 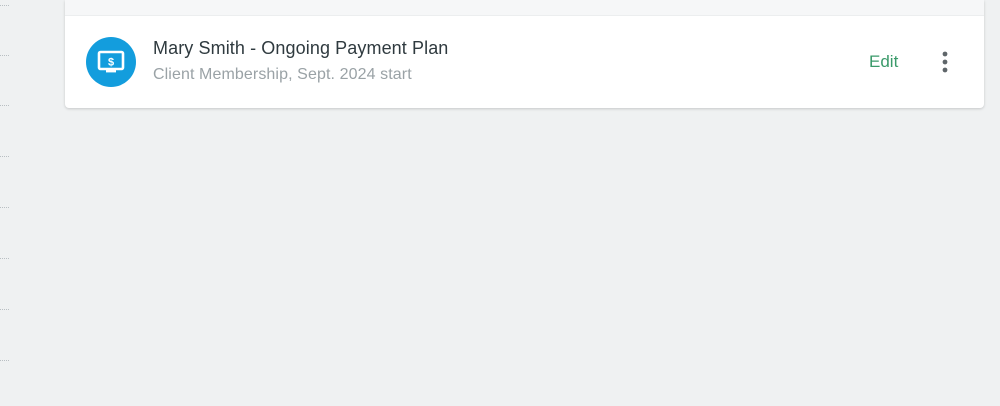 What do you see at coordinates (6, 203) in the screenshot?
I see `guide-marks` at bounding box center [6, 203].